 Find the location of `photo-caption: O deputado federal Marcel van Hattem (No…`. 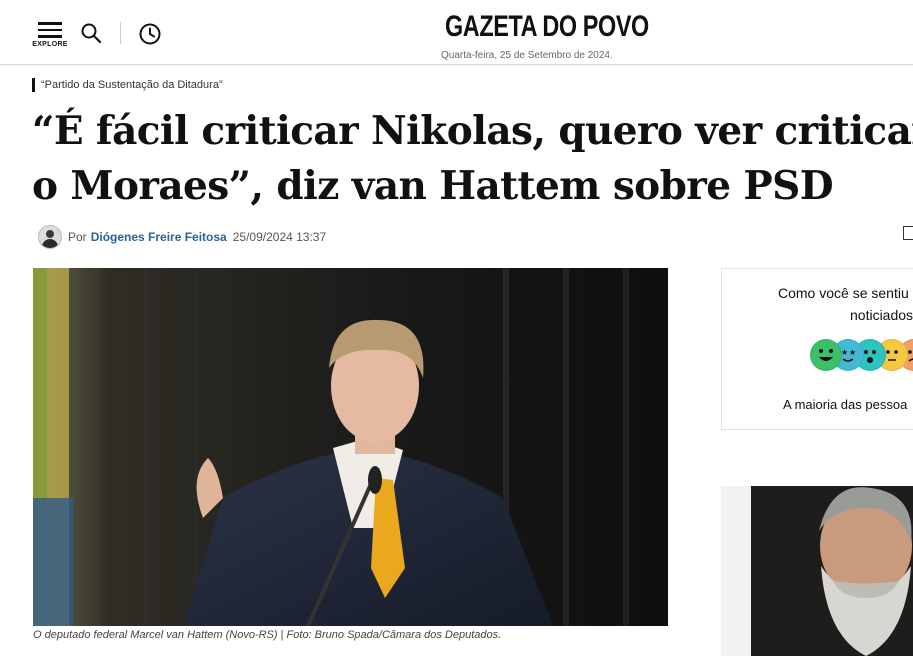

photo-caption: O deputado federal Marcel van Hattem (No… is located at coordinates (267, 635).